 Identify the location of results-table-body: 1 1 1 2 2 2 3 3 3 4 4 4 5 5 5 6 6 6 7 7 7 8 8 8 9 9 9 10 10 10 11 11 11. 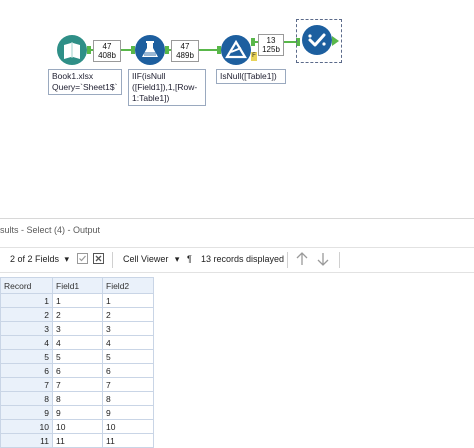
(77, 370).